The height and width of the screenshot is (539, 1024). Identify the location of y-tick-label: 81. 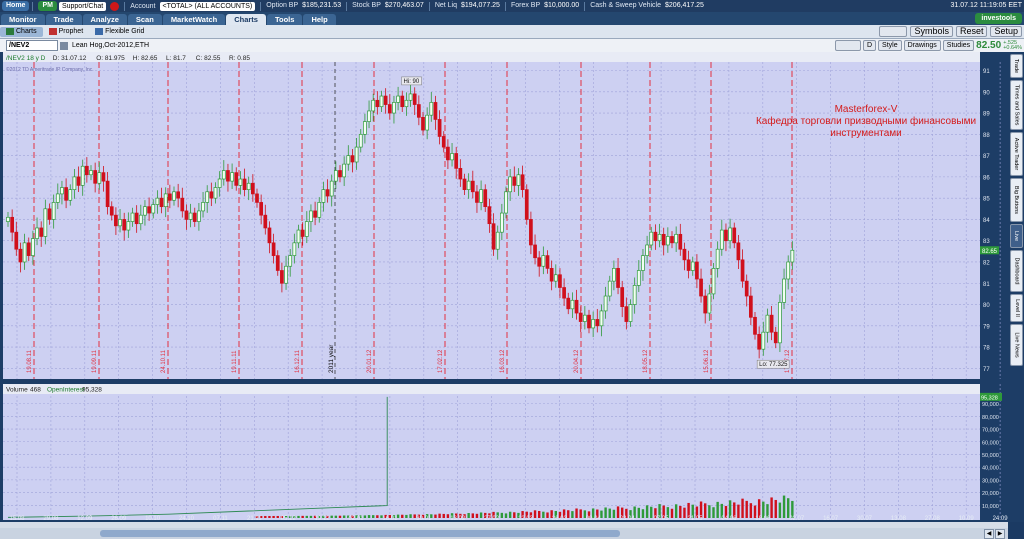
(986, 285).